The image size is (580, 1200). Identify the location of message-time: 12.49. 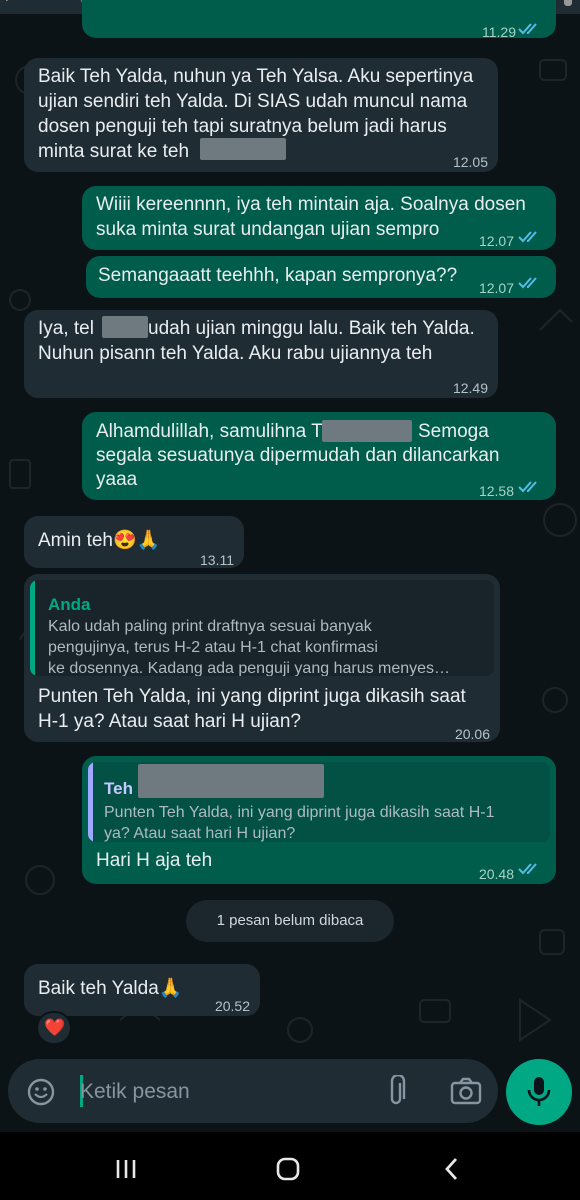
(470, 388).